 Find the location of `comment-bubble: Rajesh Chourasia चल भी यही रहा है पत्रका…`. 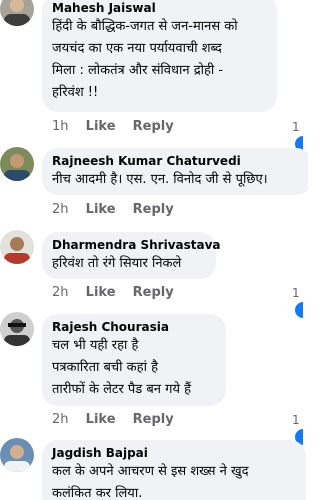

comment-bubble: Rajesh Chourasia चल भी यही रहा है पत्रका… is located at coordinates (134, 360).